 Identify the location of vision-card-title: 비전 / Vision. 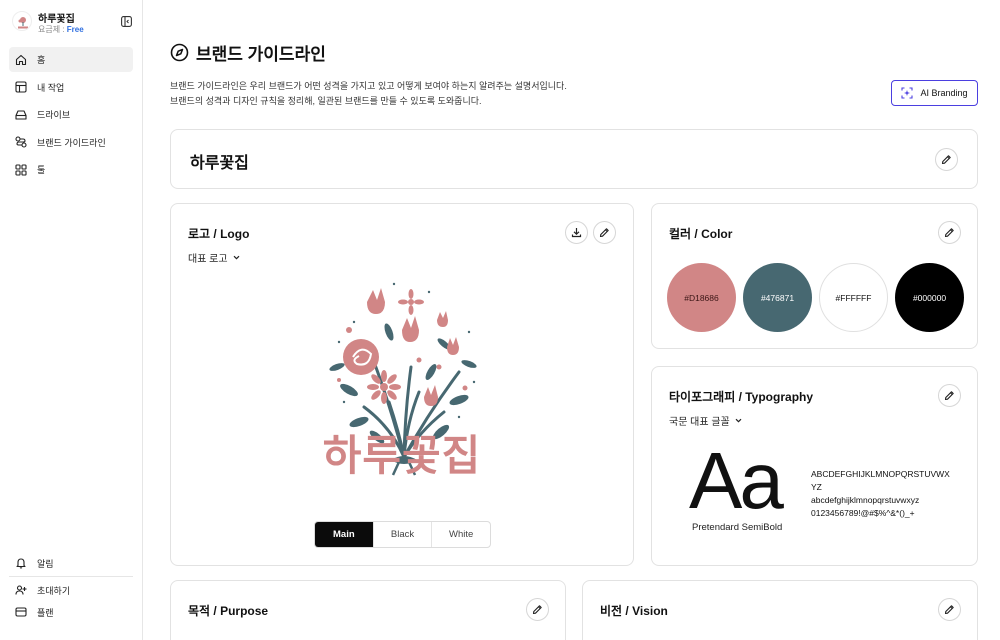
(634, 611).